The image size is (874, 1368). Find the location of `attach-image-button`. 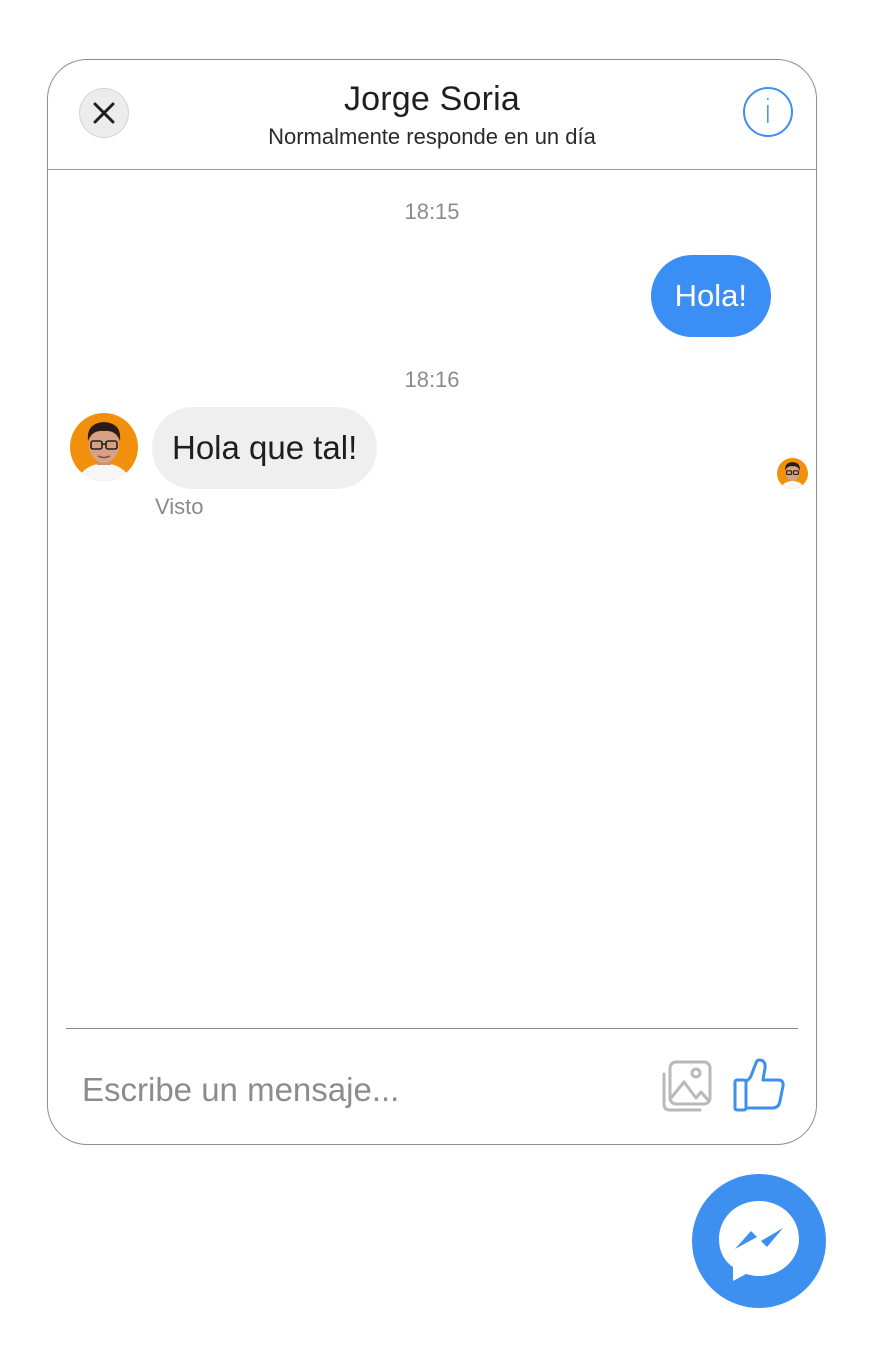

attach-image-button is located at coordinates (686, 1086).